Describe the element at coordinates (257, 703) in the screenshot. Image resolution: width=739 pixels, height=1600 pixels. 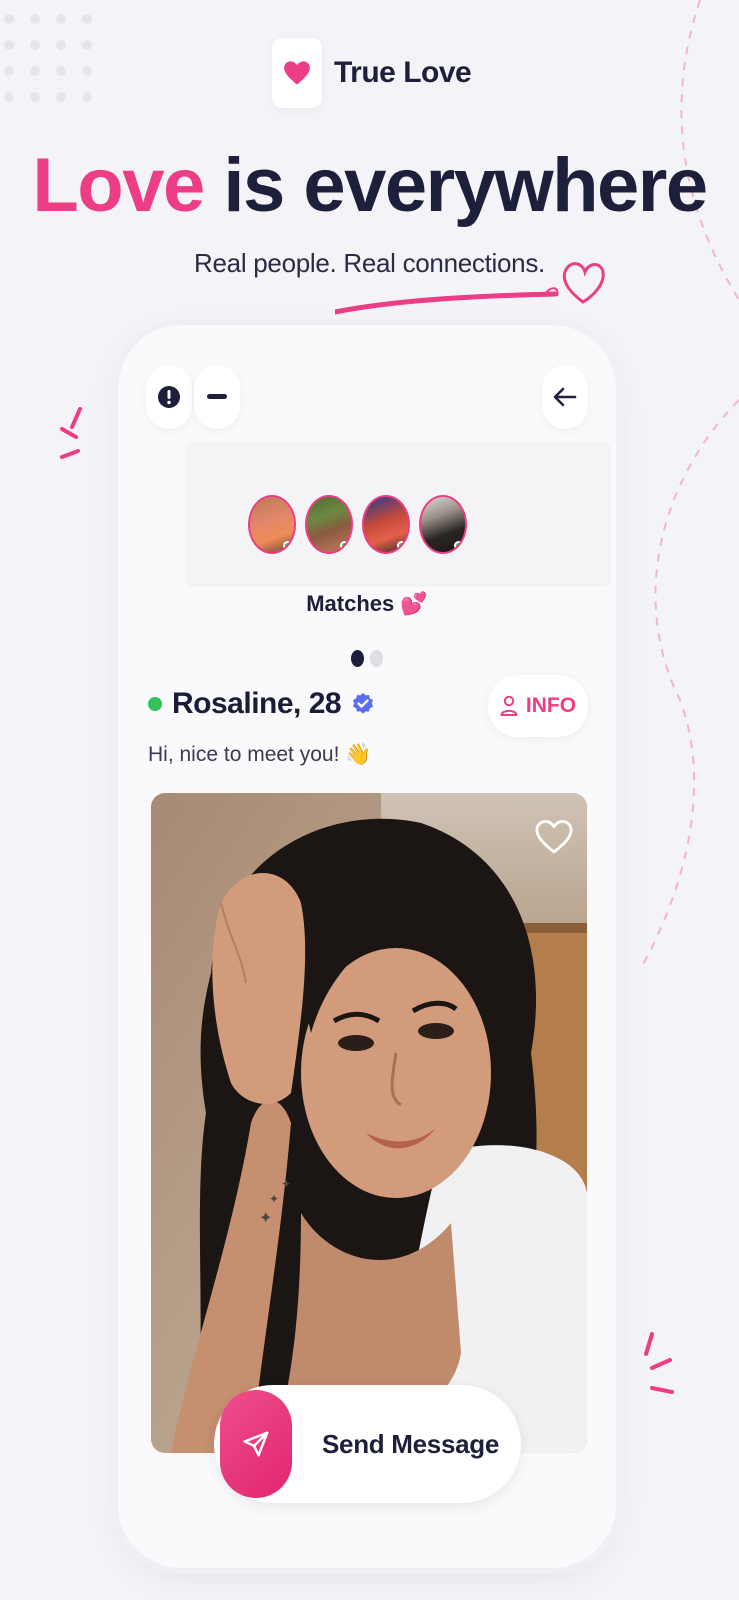
I see `profile-name: Rosaline, 28` at that location.